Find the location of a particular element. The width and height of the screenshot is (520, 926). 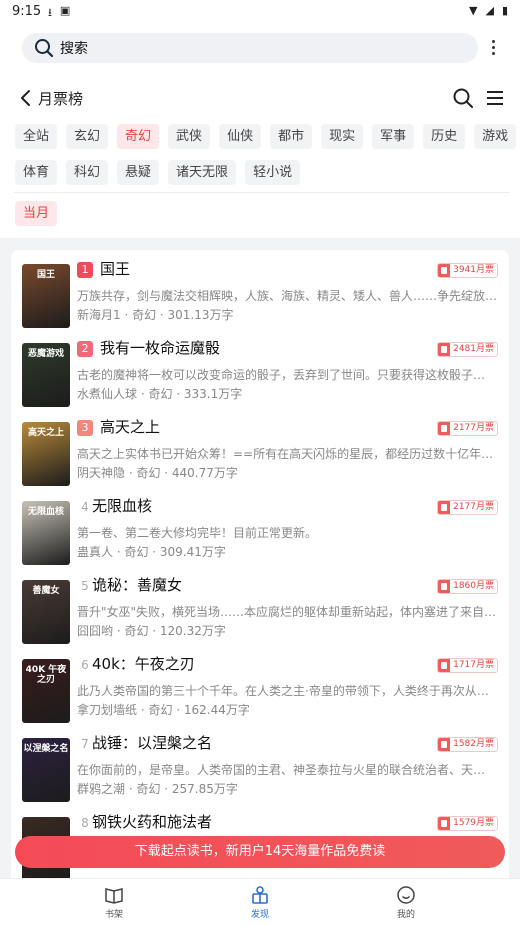

status-time: 9:15 is located at coordinates (27, 11).